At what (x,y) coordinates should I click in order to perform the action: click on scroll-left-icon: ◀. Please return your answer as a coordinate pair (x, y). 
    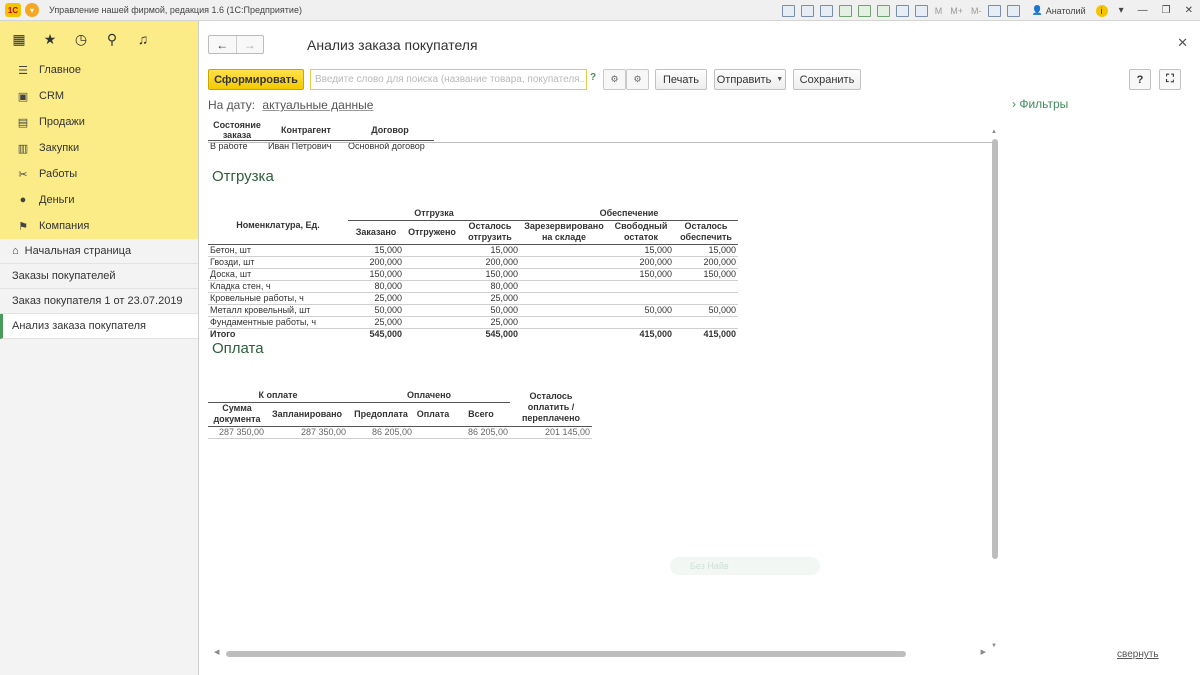
    Looking at the image, I should click on (216, 652).